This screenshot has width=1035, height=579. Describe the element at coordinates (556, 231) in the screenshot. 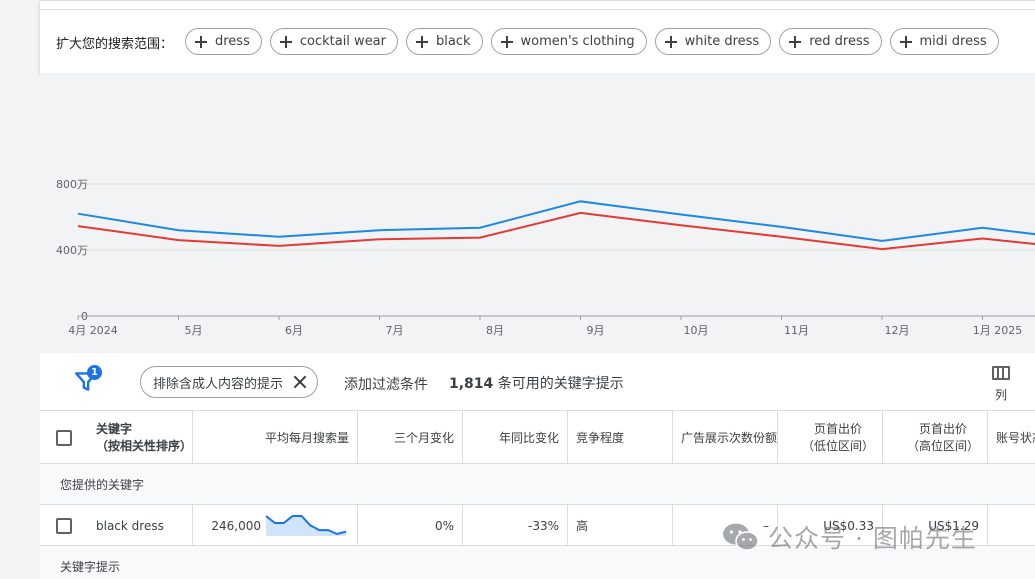

I see `series-line-red` at that location.